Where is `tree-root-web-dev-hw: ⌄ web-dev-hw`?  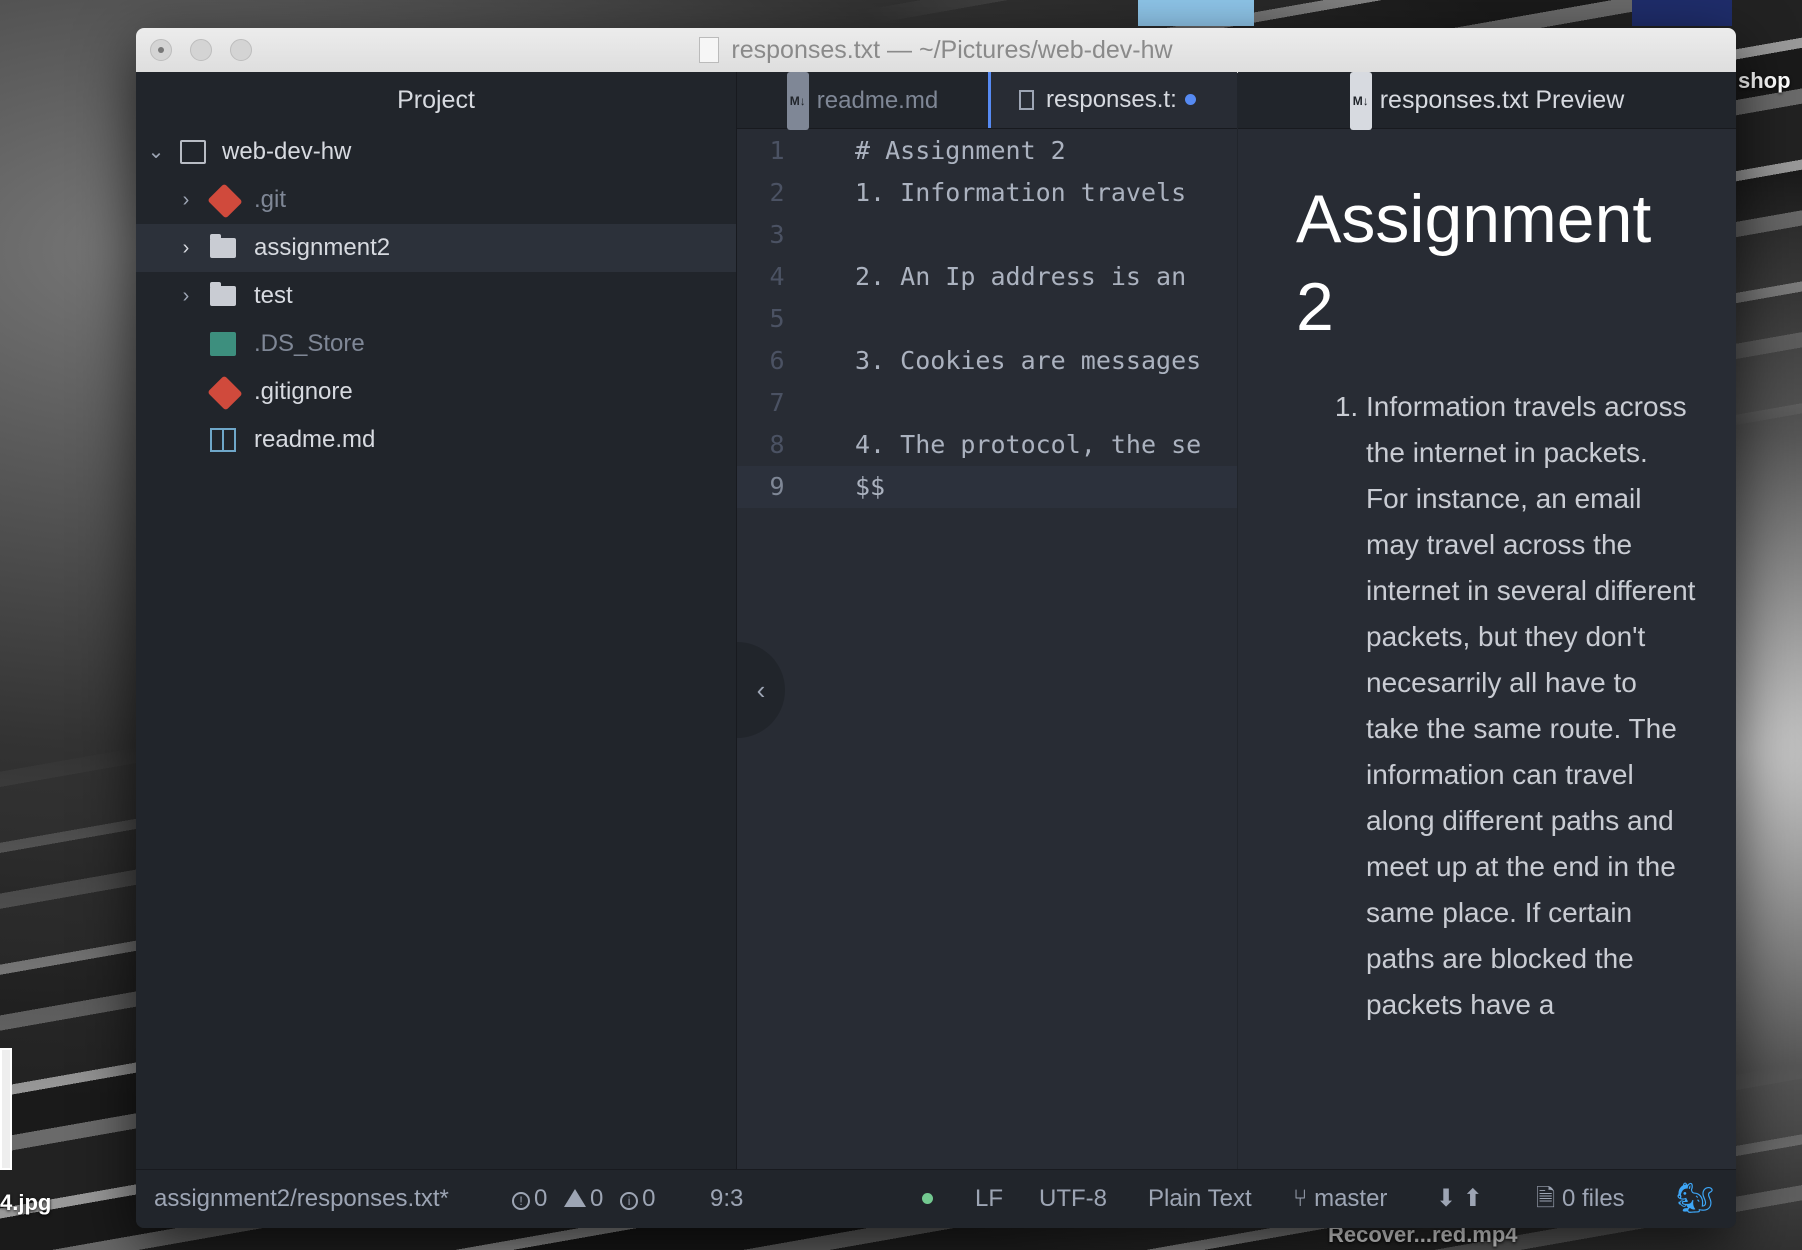
tree-root-web-dev-hw: ⌄ web-dev-hw is located at coordinates (436, 152).